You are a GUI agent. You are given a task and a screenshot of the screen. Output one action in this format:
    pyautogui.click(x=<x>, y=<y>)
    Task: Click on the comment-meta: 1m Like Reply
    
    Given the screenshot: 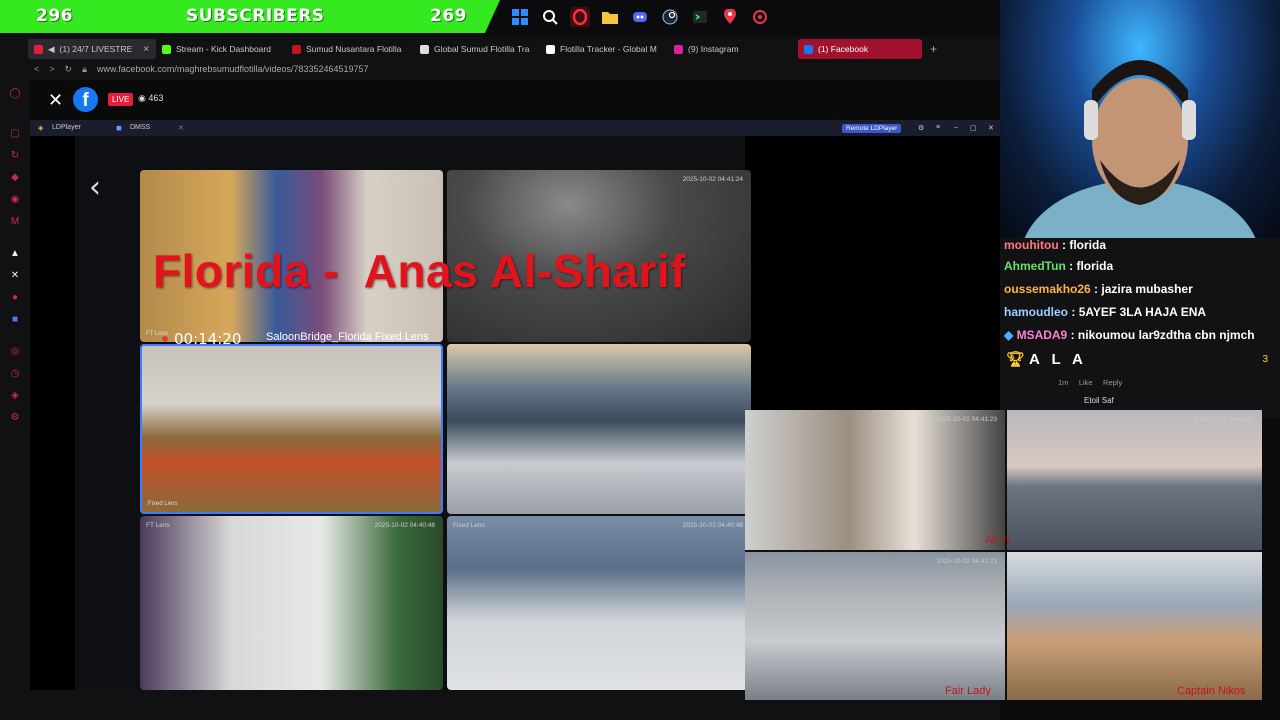 What is the action you would take?
    pyautogui.click(x=1090, y=382)
    